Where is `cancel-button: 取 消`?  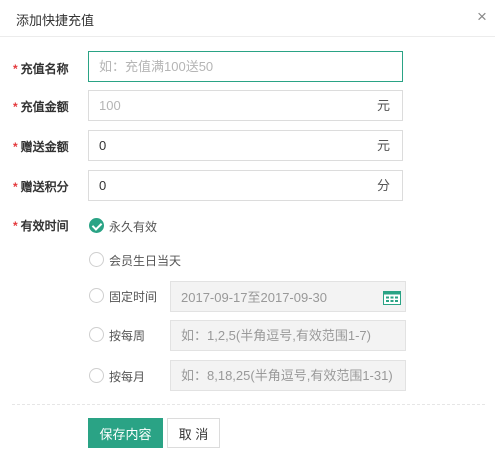 cancel-button: 取 消 is located at coordinates (193, 433).